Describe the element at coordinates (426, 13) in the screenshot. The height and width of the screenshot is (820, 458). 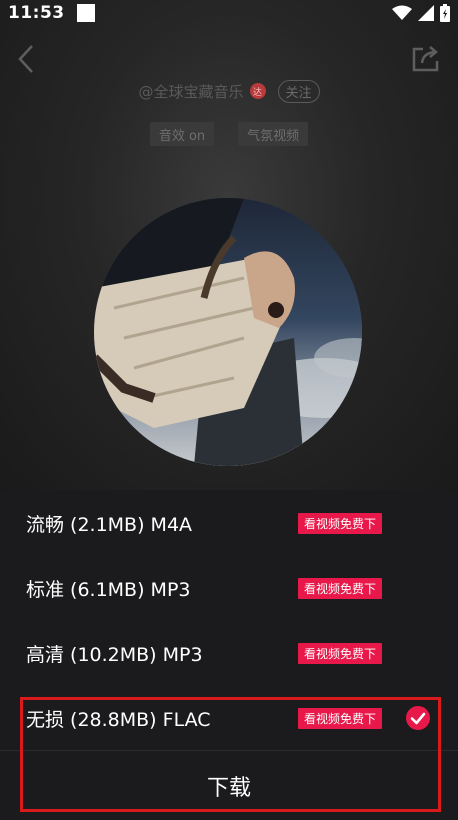
I see `signal-icon` at that location.